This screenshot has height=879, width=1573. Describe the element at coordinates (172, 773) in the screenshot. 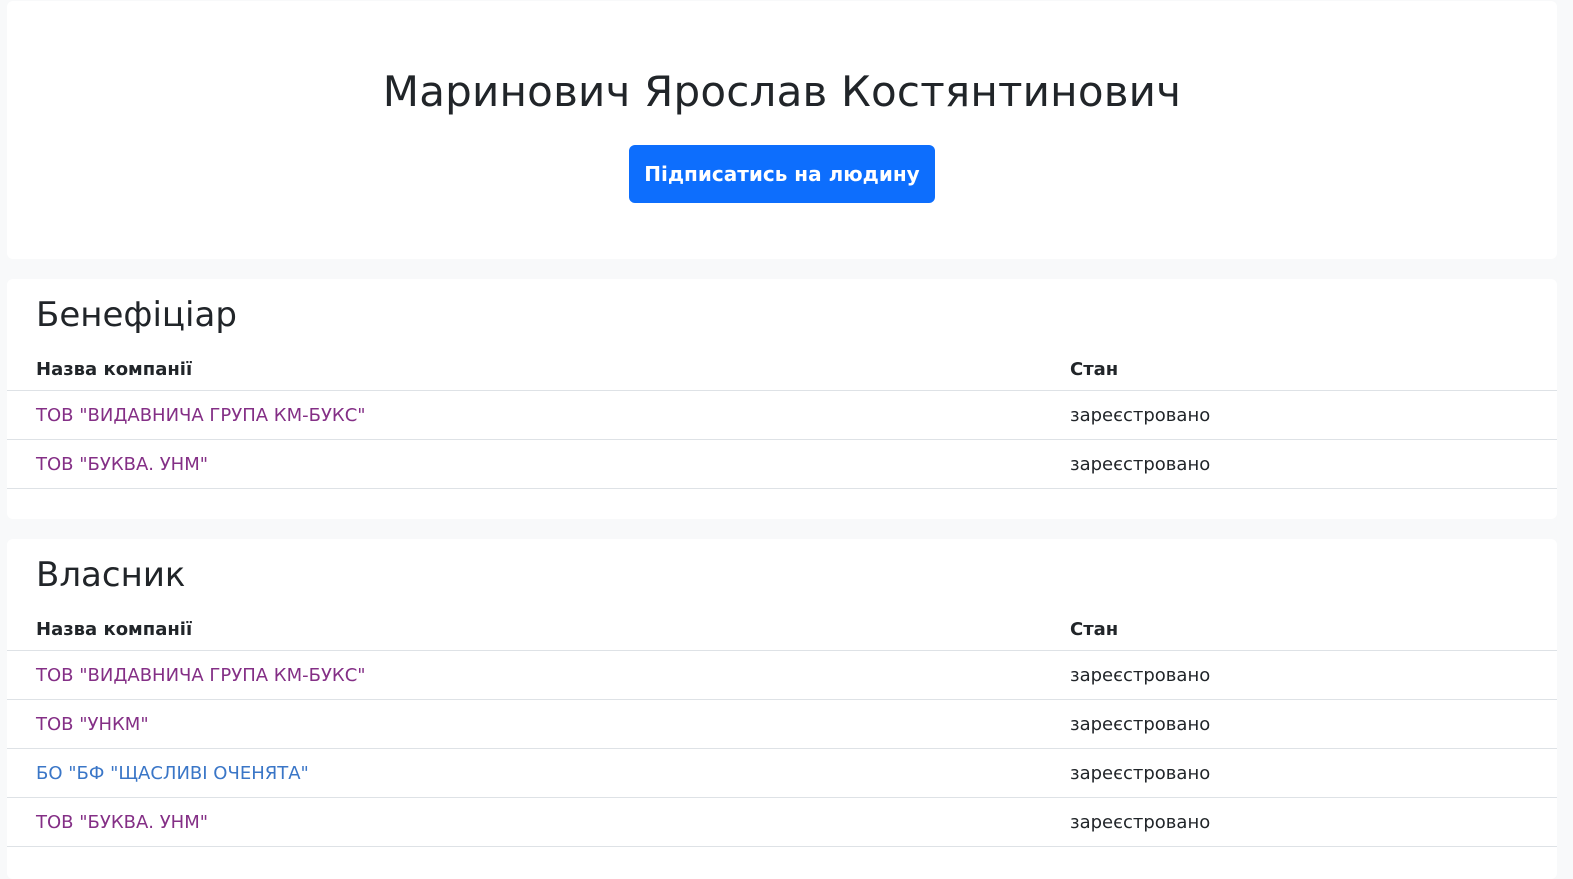

I see `company-link: БО "БФ "ЩАСЛИВІ ОЧЕНЯТА"` at that location.